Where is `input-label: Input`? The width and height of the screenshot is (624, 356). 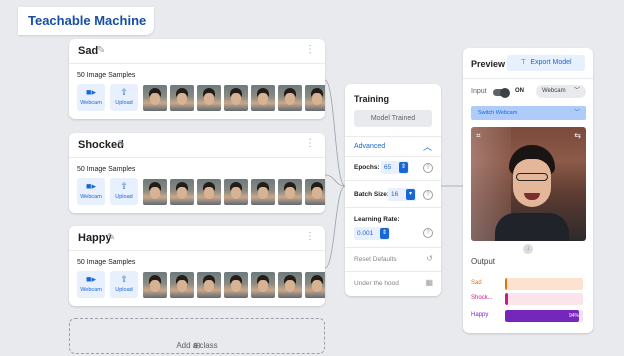 input-label: Input is located at coordinates (479, 91).